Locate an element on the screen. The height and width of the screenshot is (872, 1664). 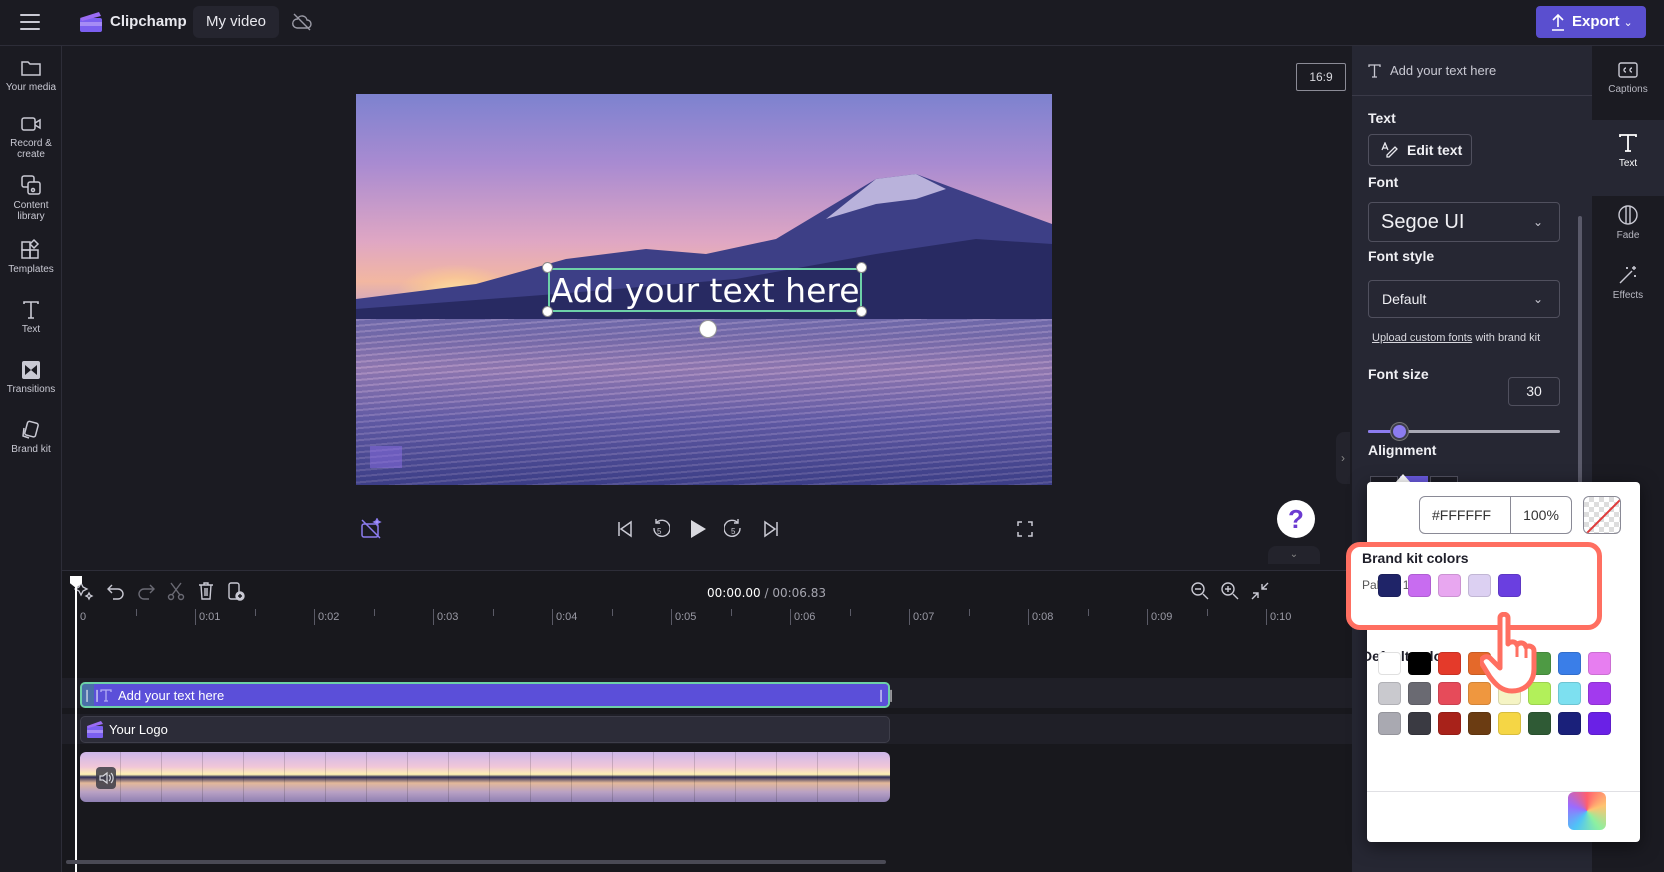
duplicate-icon is located at coordinates (236, 591).